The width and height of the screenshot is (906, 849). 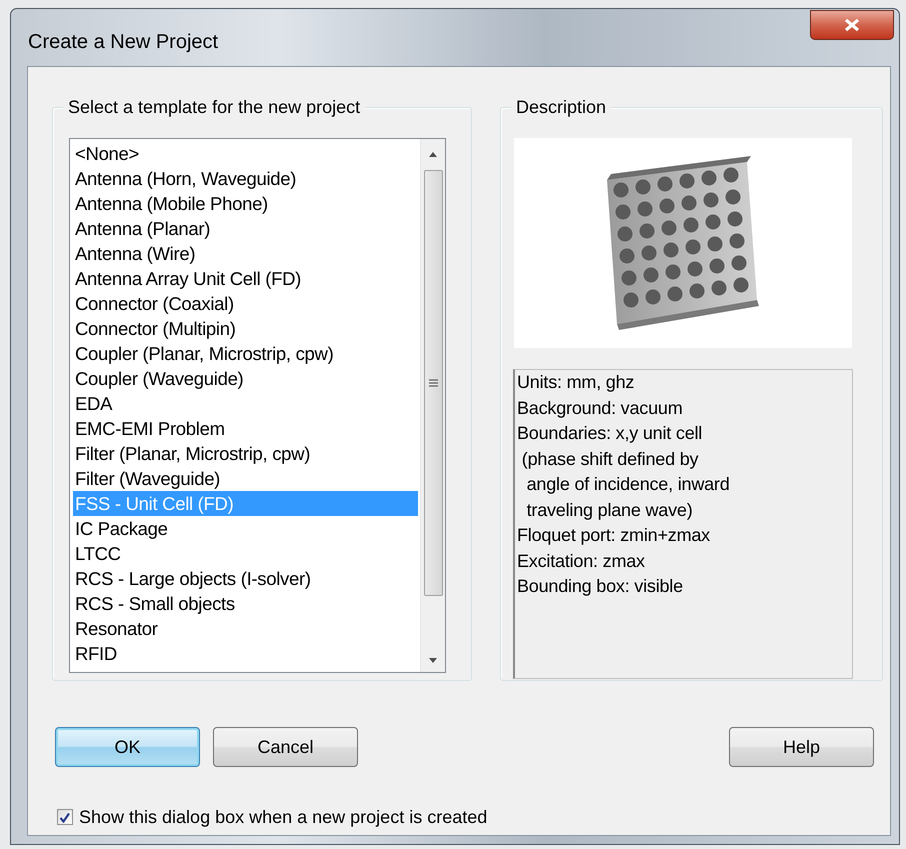 I want to click on help-button: Help, so click(x=801, y=747).